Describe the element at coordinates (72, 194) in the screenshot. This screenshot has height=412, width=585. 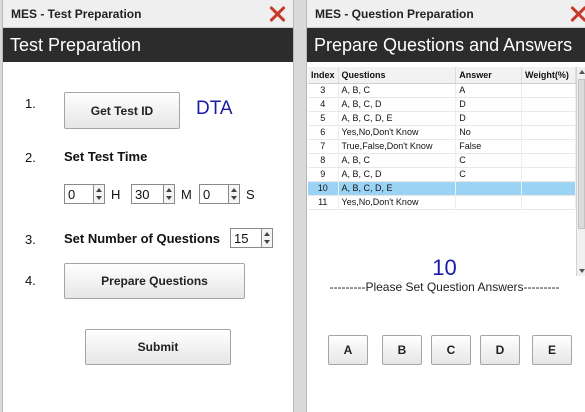
I see `hours-value: 0` at that location.